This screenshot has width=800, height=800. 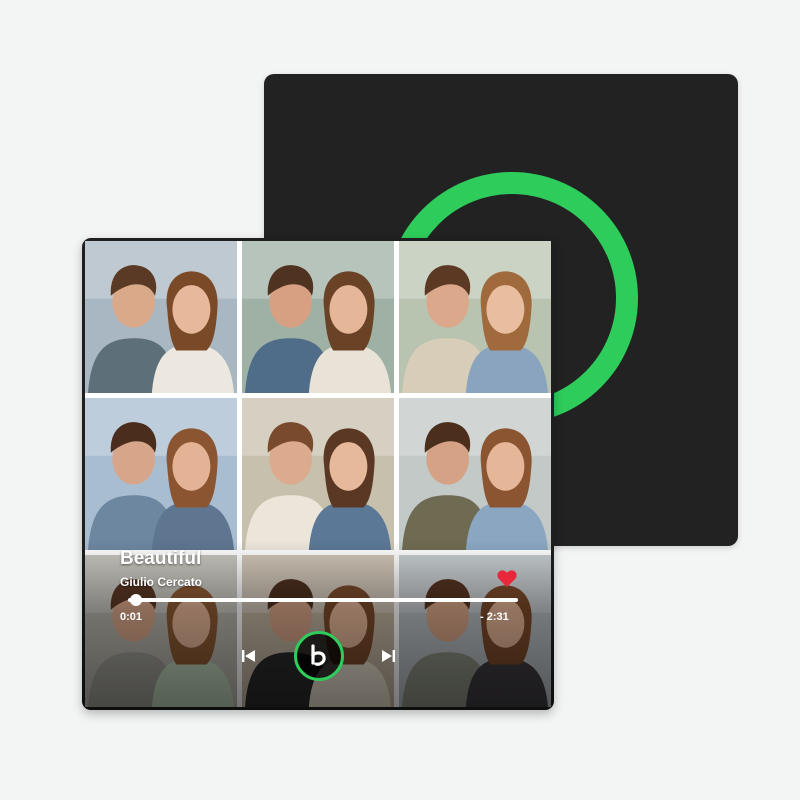 I want to click on heart-icon, so click(x=507, y=578).